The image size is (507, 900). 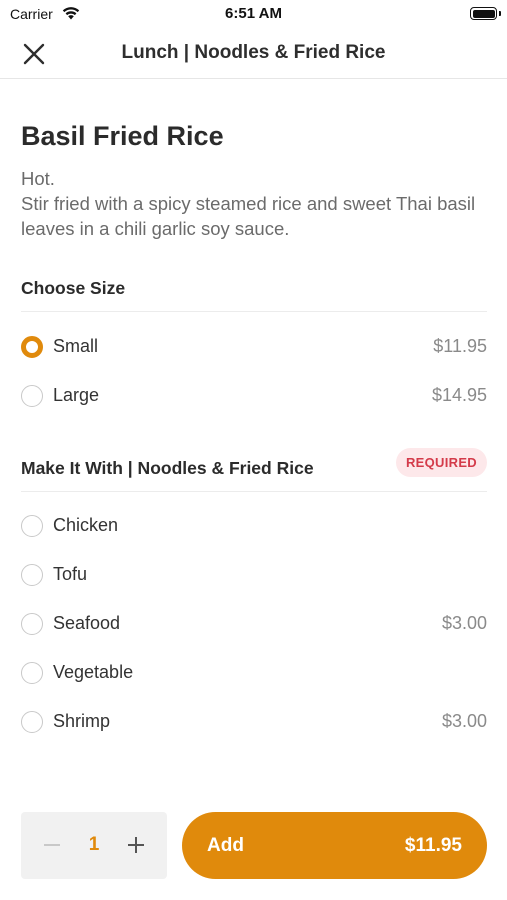 I want to click on radio-selected-icon, so click(x=32, y=347).